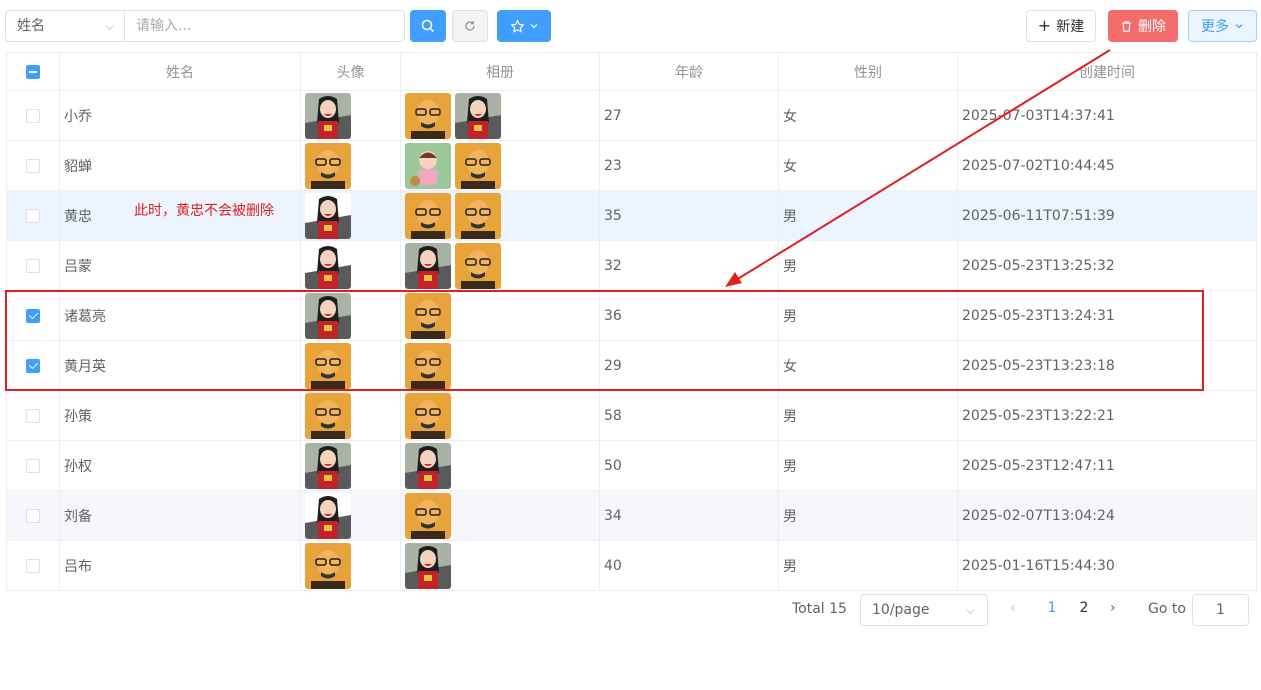 The height and width of the screenshot is (690, 1261). What do you see at coordinates (180, 115) in the screenshot?
I see `name-cell: 小乔` at bounding box center [180, 115].